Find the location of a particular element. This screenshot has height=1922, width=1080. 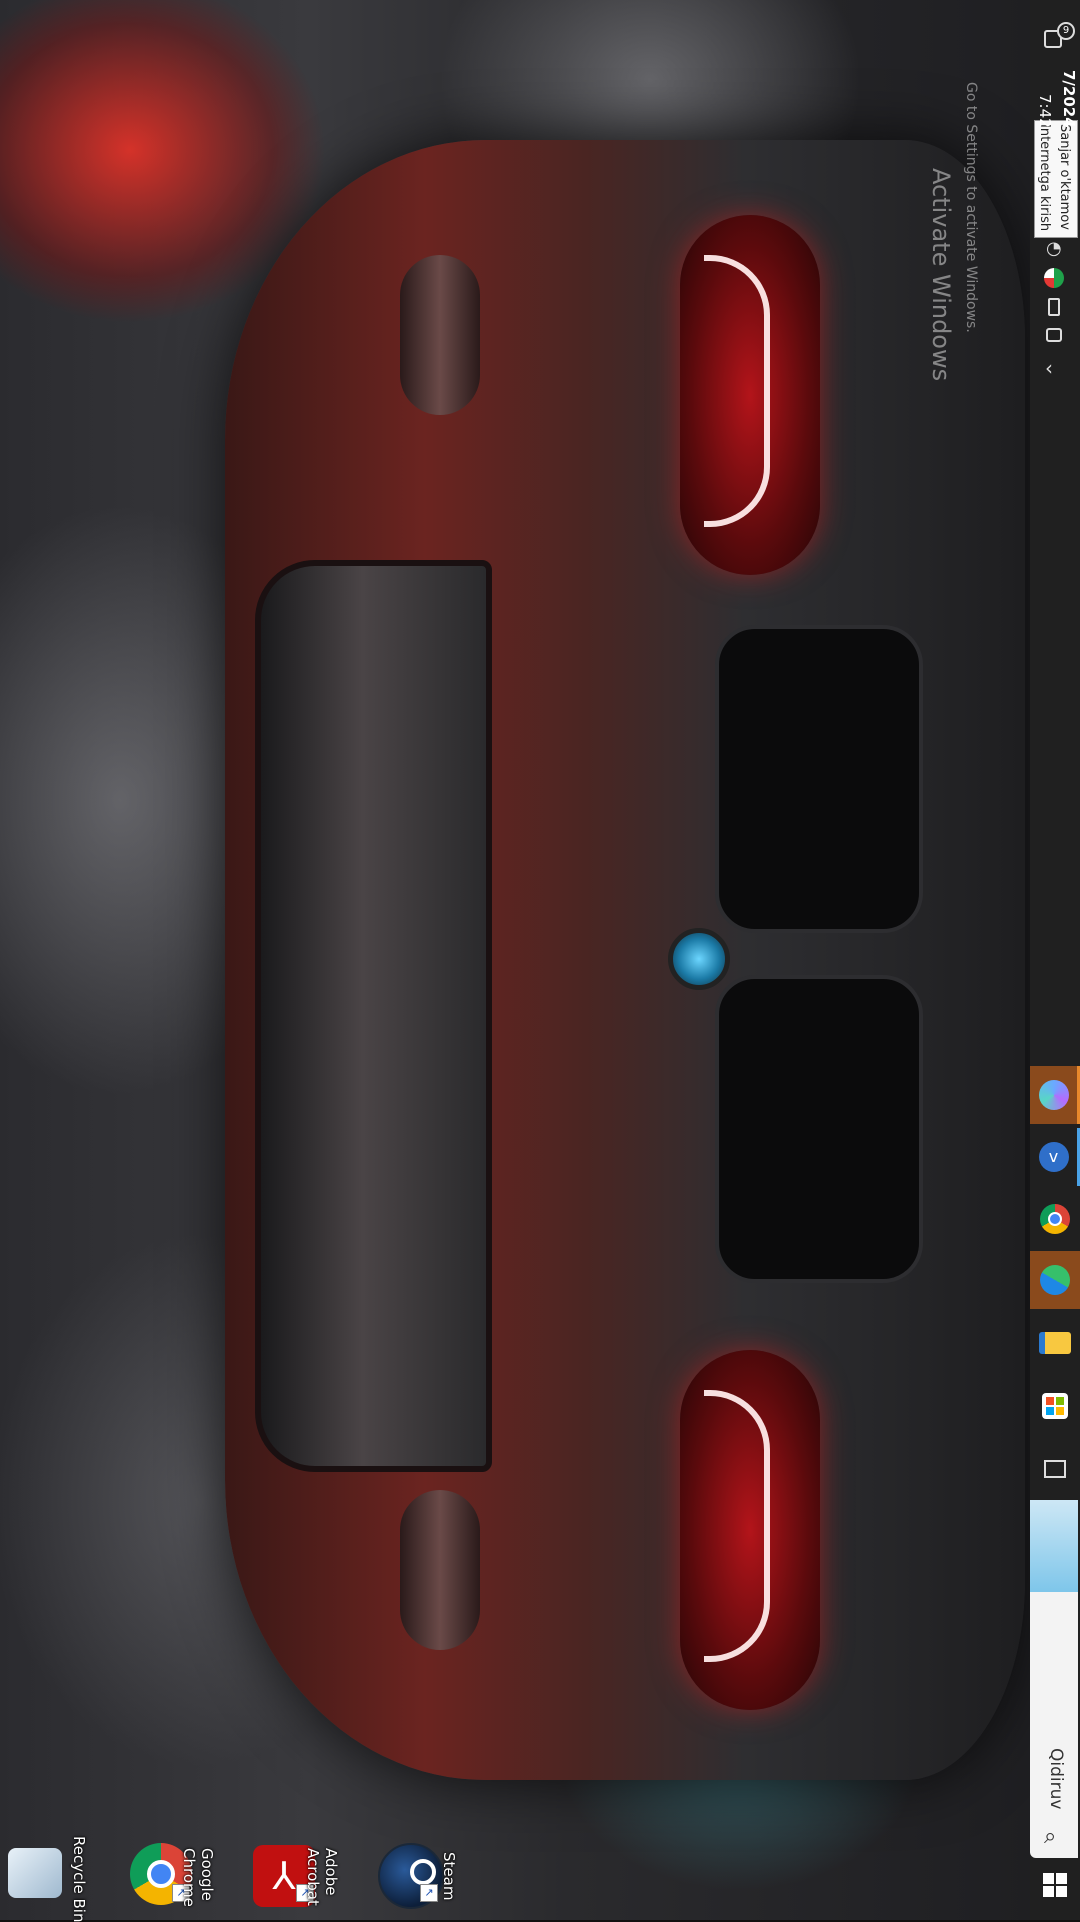

desktop-icon-label-wrap: Adobe Acrobat is located at coordinates (322, 1877).